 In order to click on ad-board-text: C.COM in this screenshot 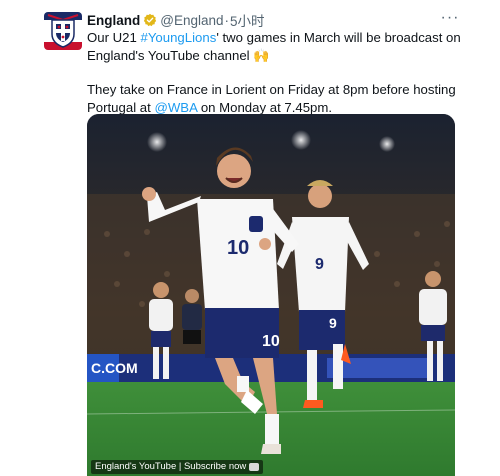, I will do `click(114, 368)`.